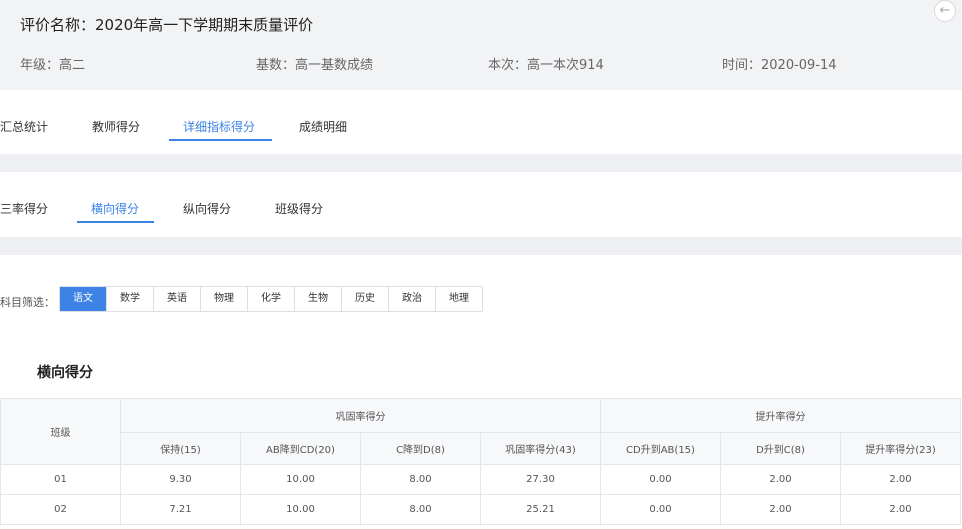 This screenshot has width=962, height=529. What do you see at coordinates (315, 65) in the screenshot?
I see `base-info: 基数：高一基数成绩` at bounding box center [315, 65].